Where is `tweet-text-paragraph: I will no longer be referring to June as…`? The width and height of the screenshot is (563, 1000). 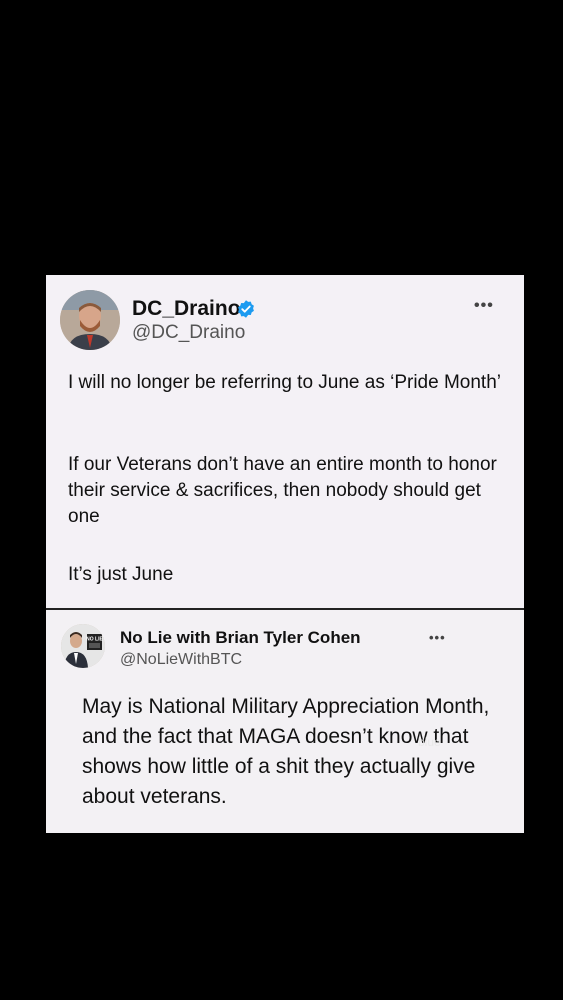
tweet-text-paragraph: I will no longer be referring to June as… is located at coordinates (285, 382).